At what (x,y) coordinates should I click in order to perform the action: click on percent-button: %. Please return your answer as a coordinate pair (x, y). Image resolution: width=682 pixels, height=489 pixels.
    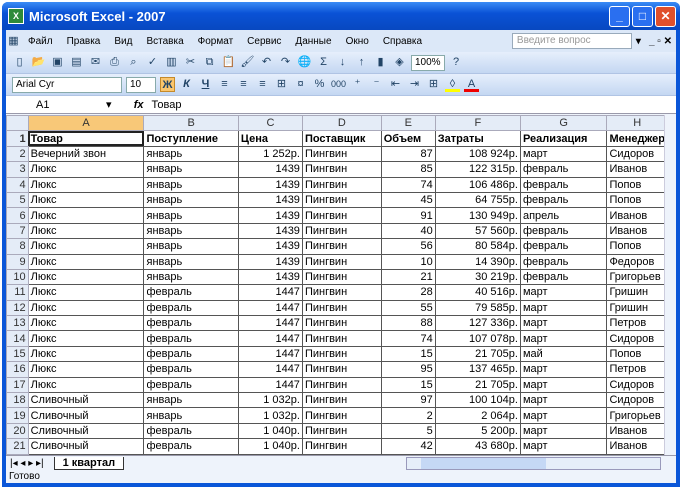
    Looking at the image, I should click on (319, 84).